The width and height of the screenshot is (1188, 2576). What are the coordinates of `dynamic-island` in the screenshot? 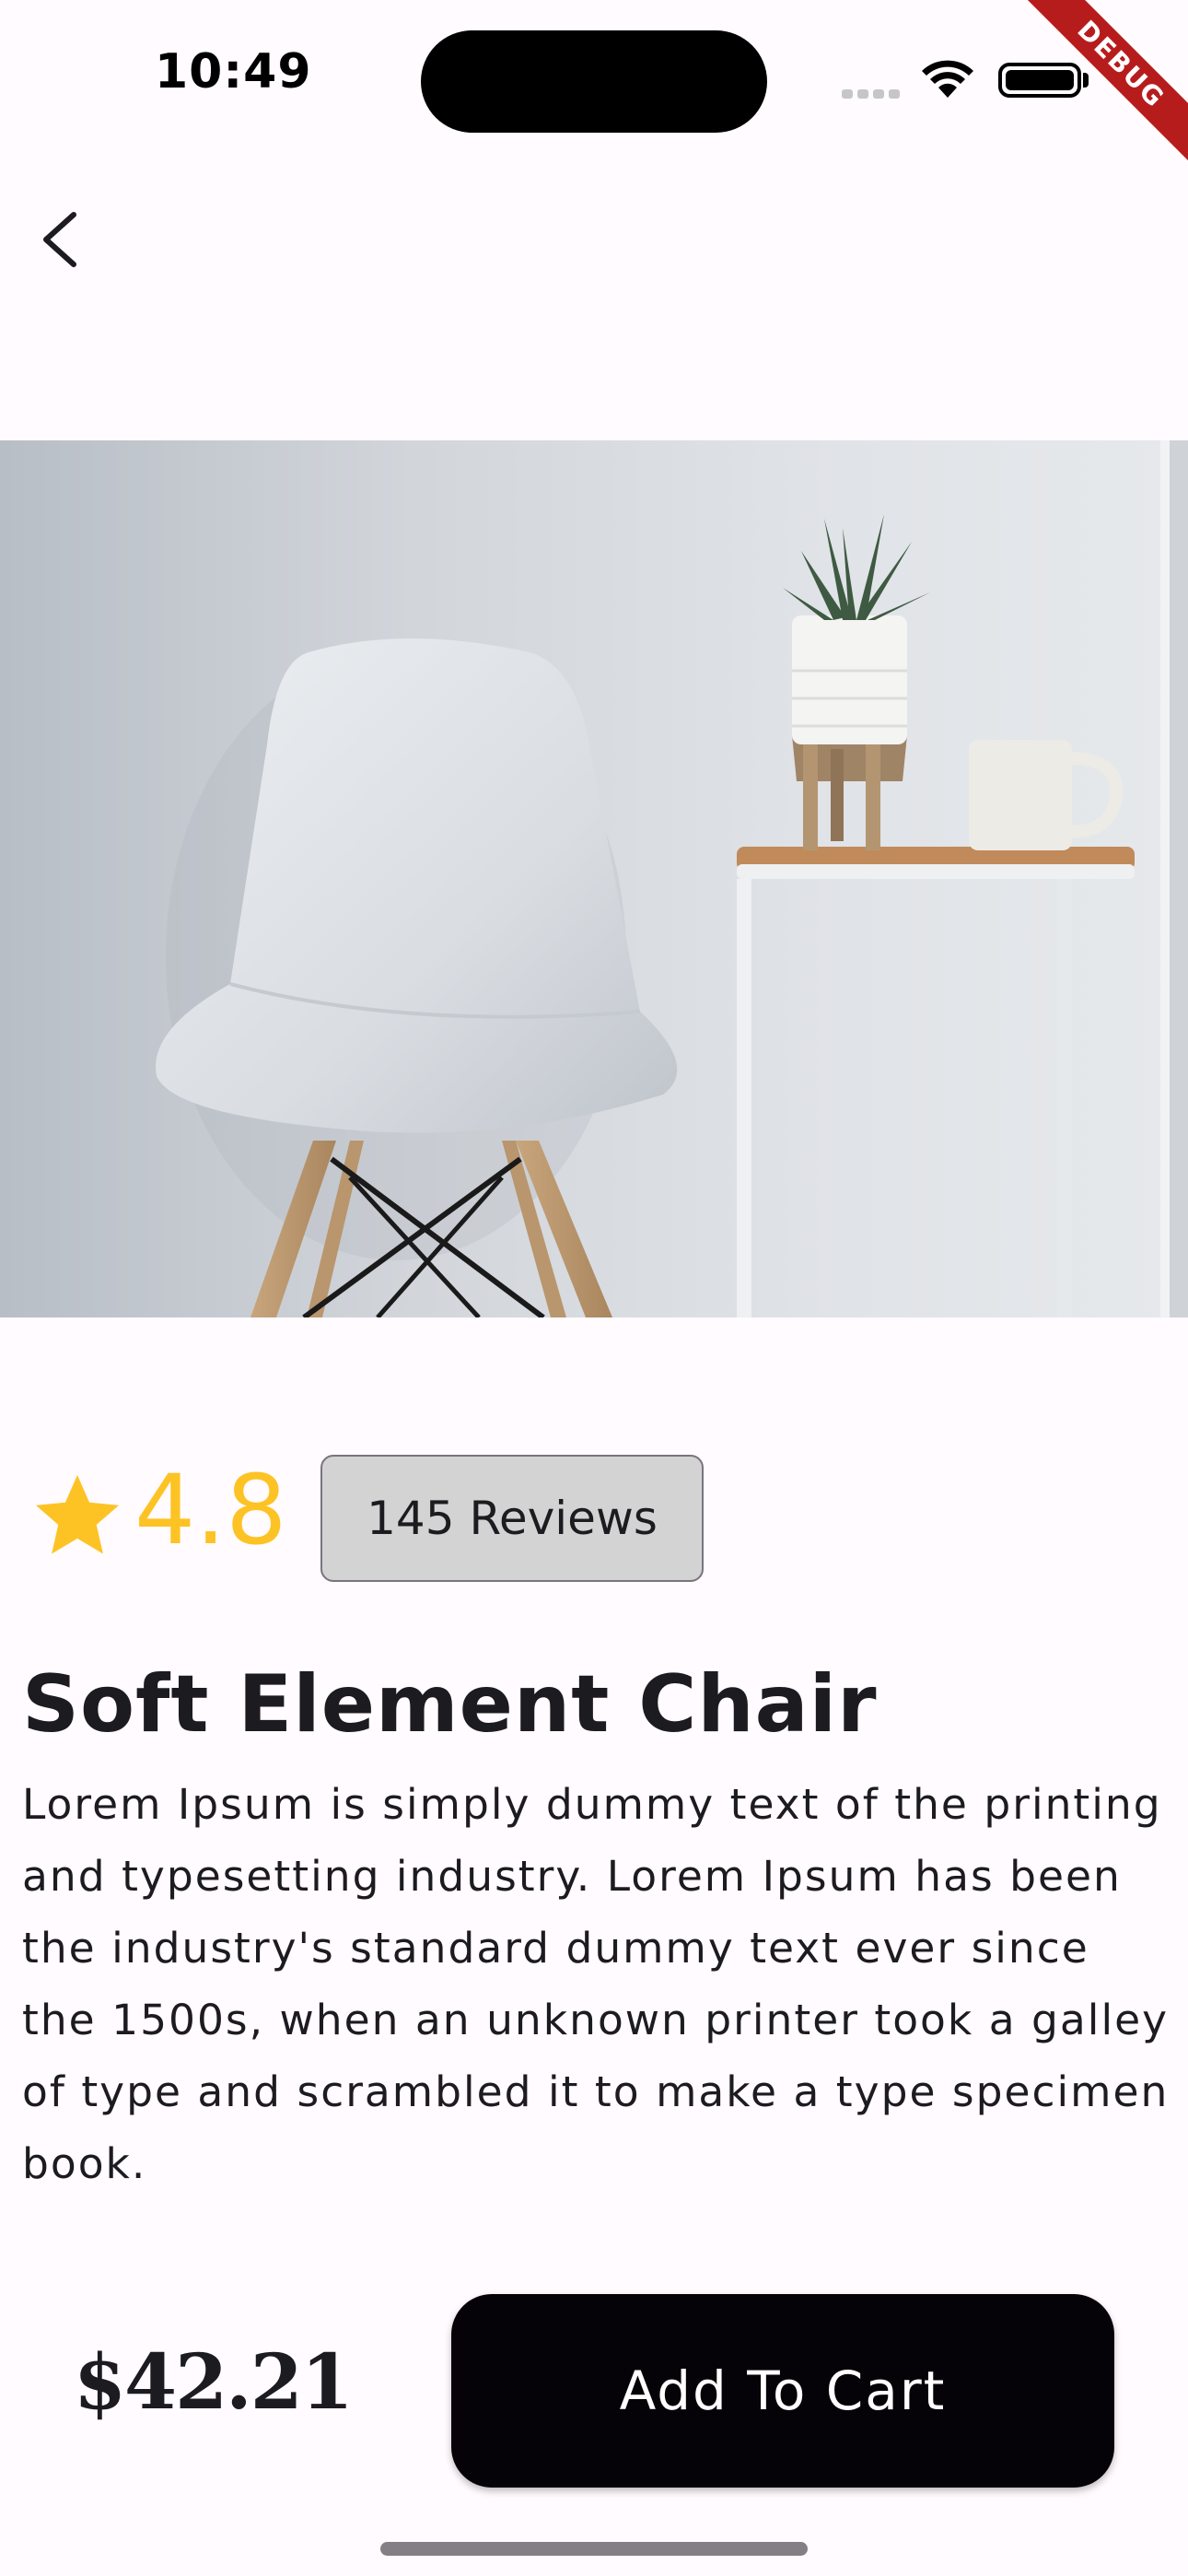 It's located at (594, 81).